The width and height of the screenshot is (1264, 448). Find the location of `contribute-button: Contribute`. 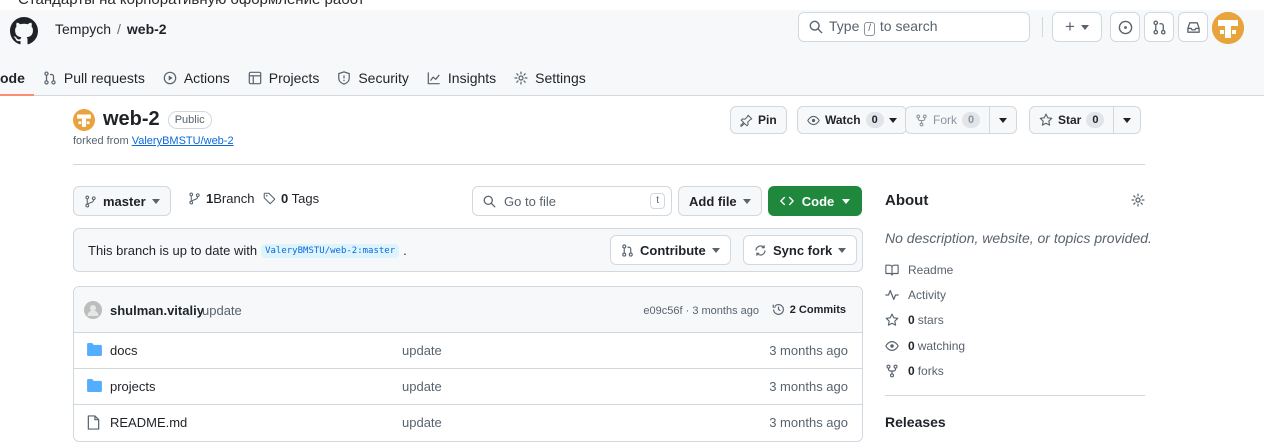

contribute-button: Contribute is located at coordinates (670, 250).